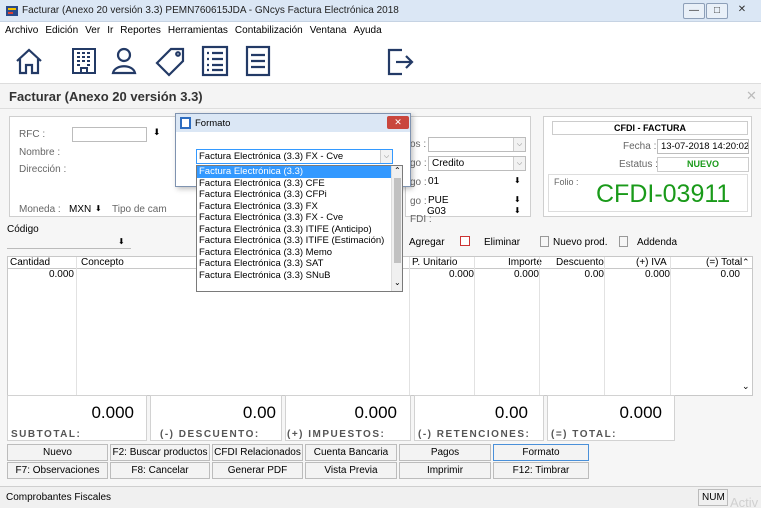 The height and width of the screenshot is (508, 761). What do you see at coordinates (271, 156) in the screenshot?
I see `formato-selected-value: Factura Electrónica (3.3) FX - Cve` at bounding box center [271, 156].